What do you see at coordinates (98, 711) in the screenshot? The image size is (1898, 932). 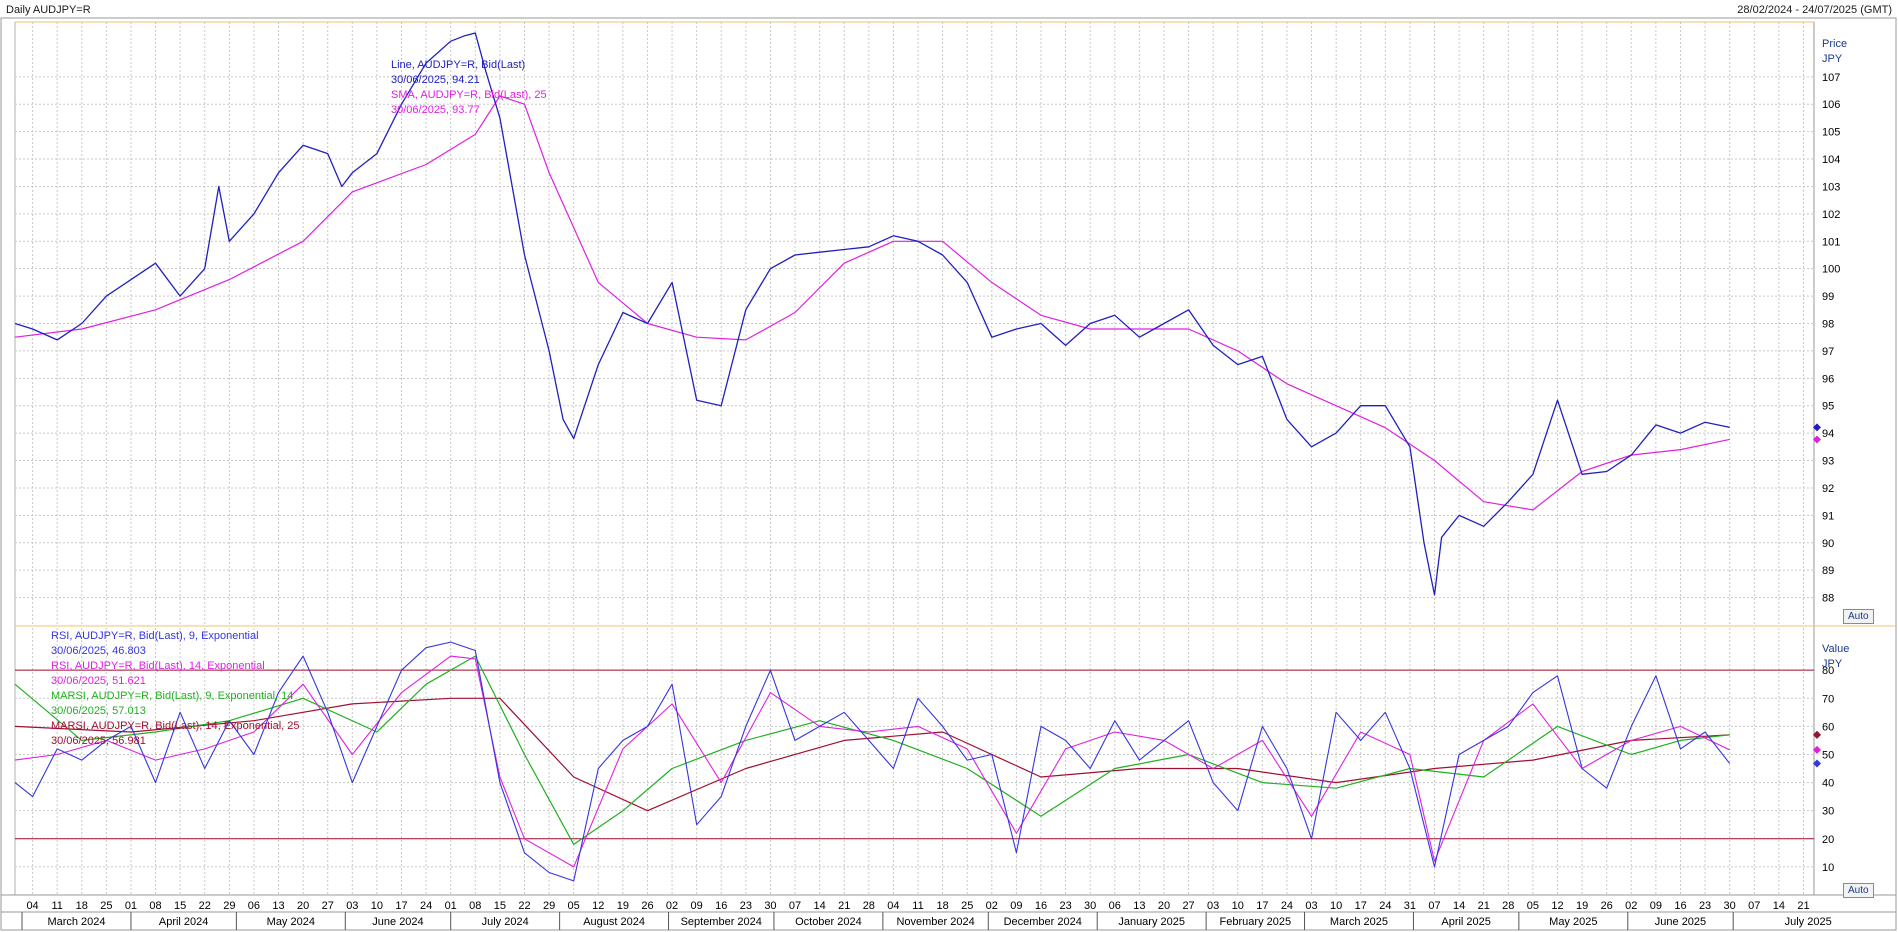 I see `rsi-legend-value: 30/06/2025, 57.013` at bounding box center [98, 711].